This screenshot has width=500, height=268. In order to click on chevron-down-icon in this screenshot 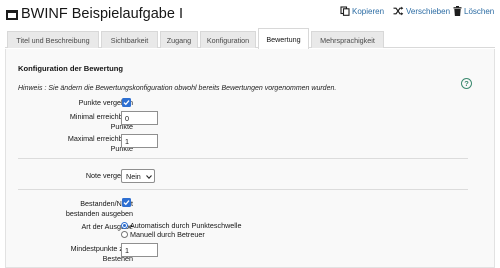, I will do `click(148, 176)`.